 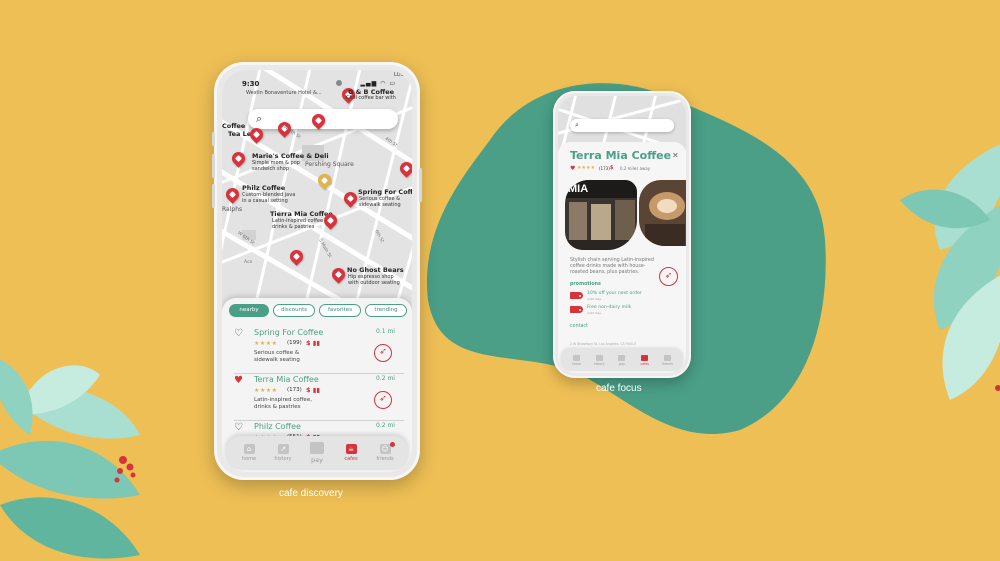 What do you see at coordinates (293, 227) in the screenshot?
I see `map-pin-desc: drinks & pastries` at bounding box center [293, 227].